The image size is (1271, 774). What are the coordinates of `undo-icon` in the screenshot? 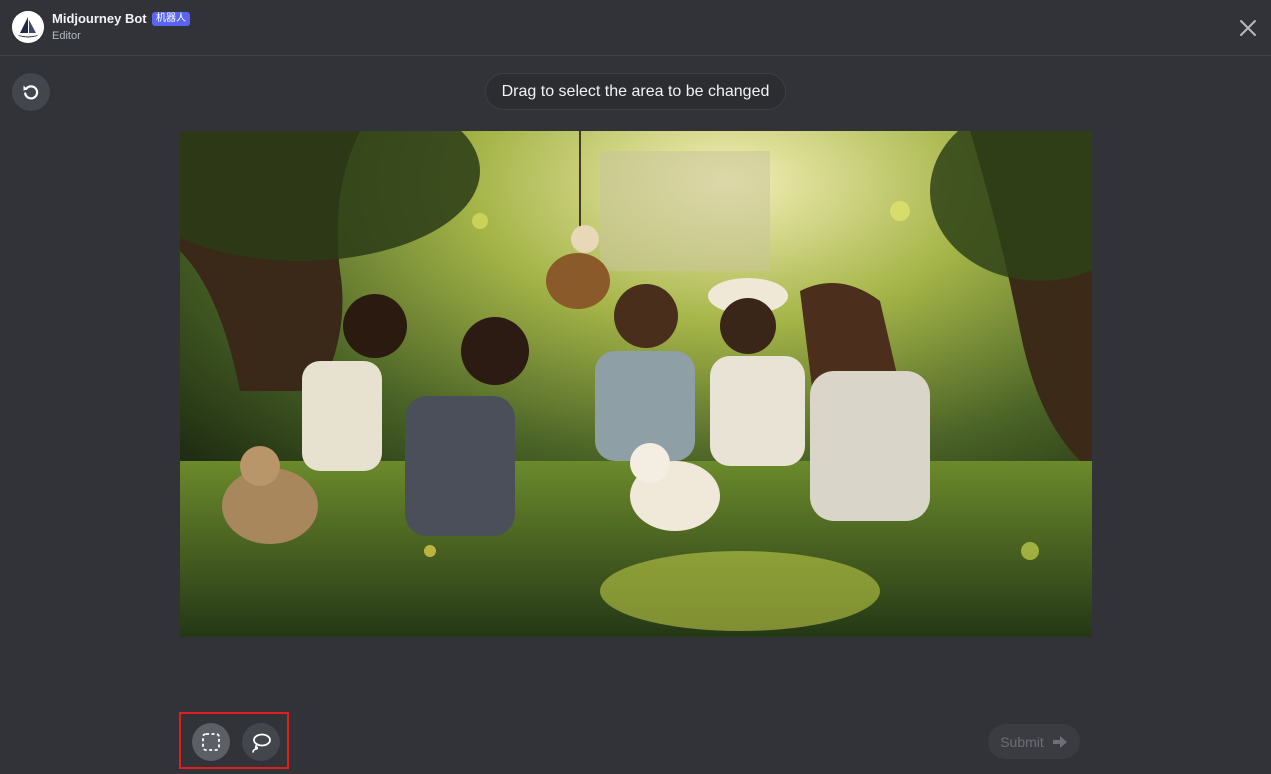 It's located at (31, 92).